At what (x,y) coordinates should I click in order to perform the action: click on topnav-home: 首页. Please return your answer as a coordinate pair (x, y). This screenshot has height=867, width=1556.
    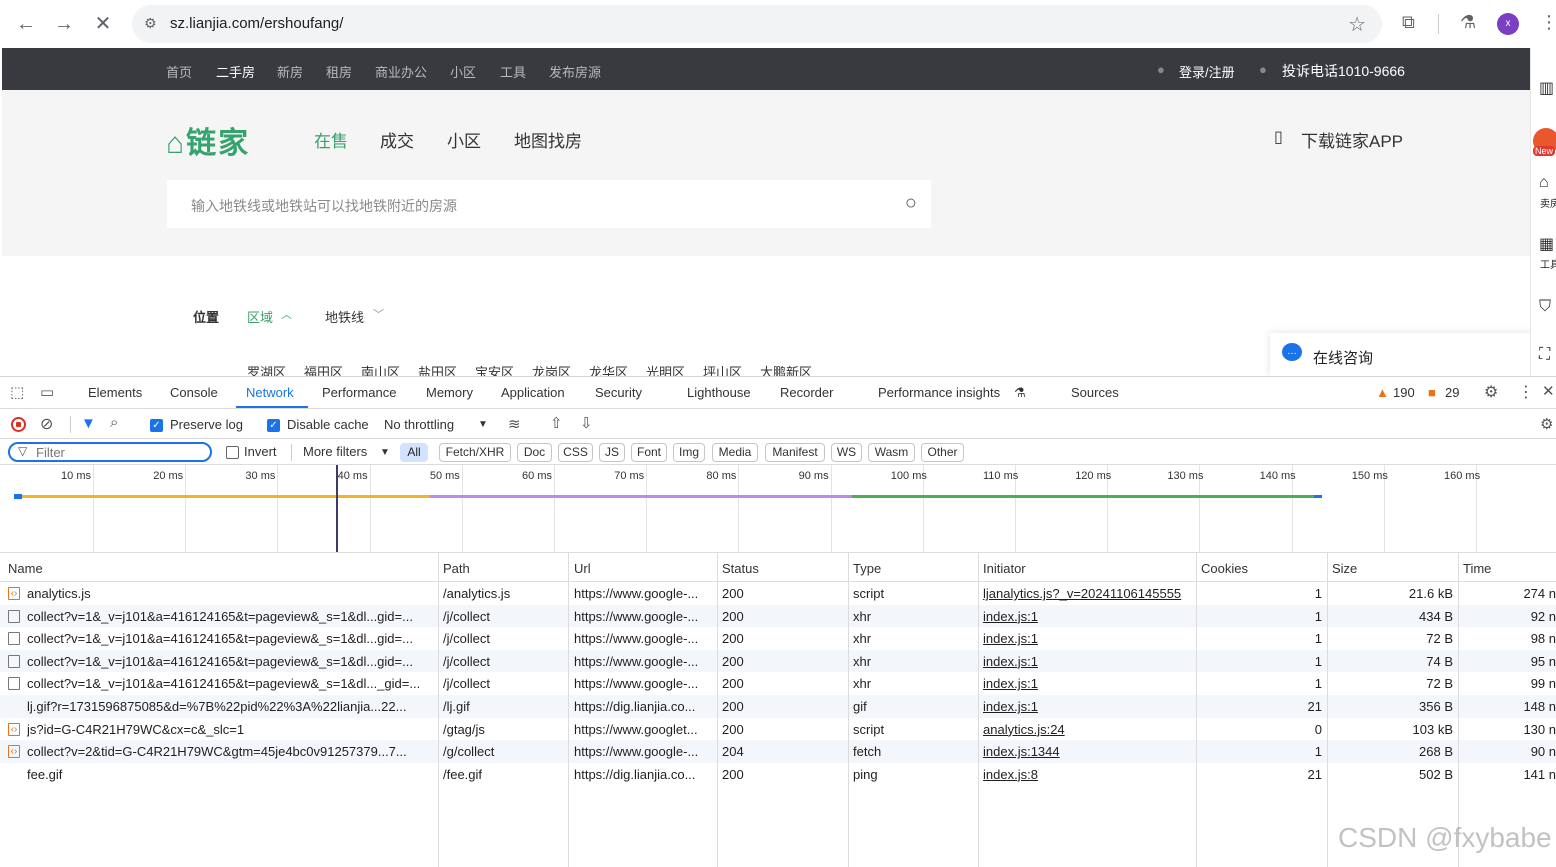
    Looking at the image, I should click on (179, 71).